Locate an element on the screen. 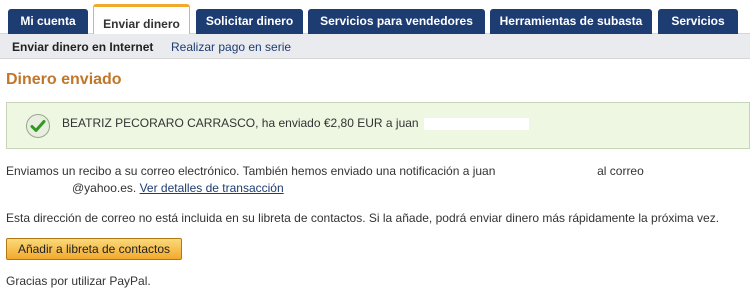 This screenshot has width=750, height=306. transaction-details-link: Ver detalles de transacción is located at coordinates (212, 188).